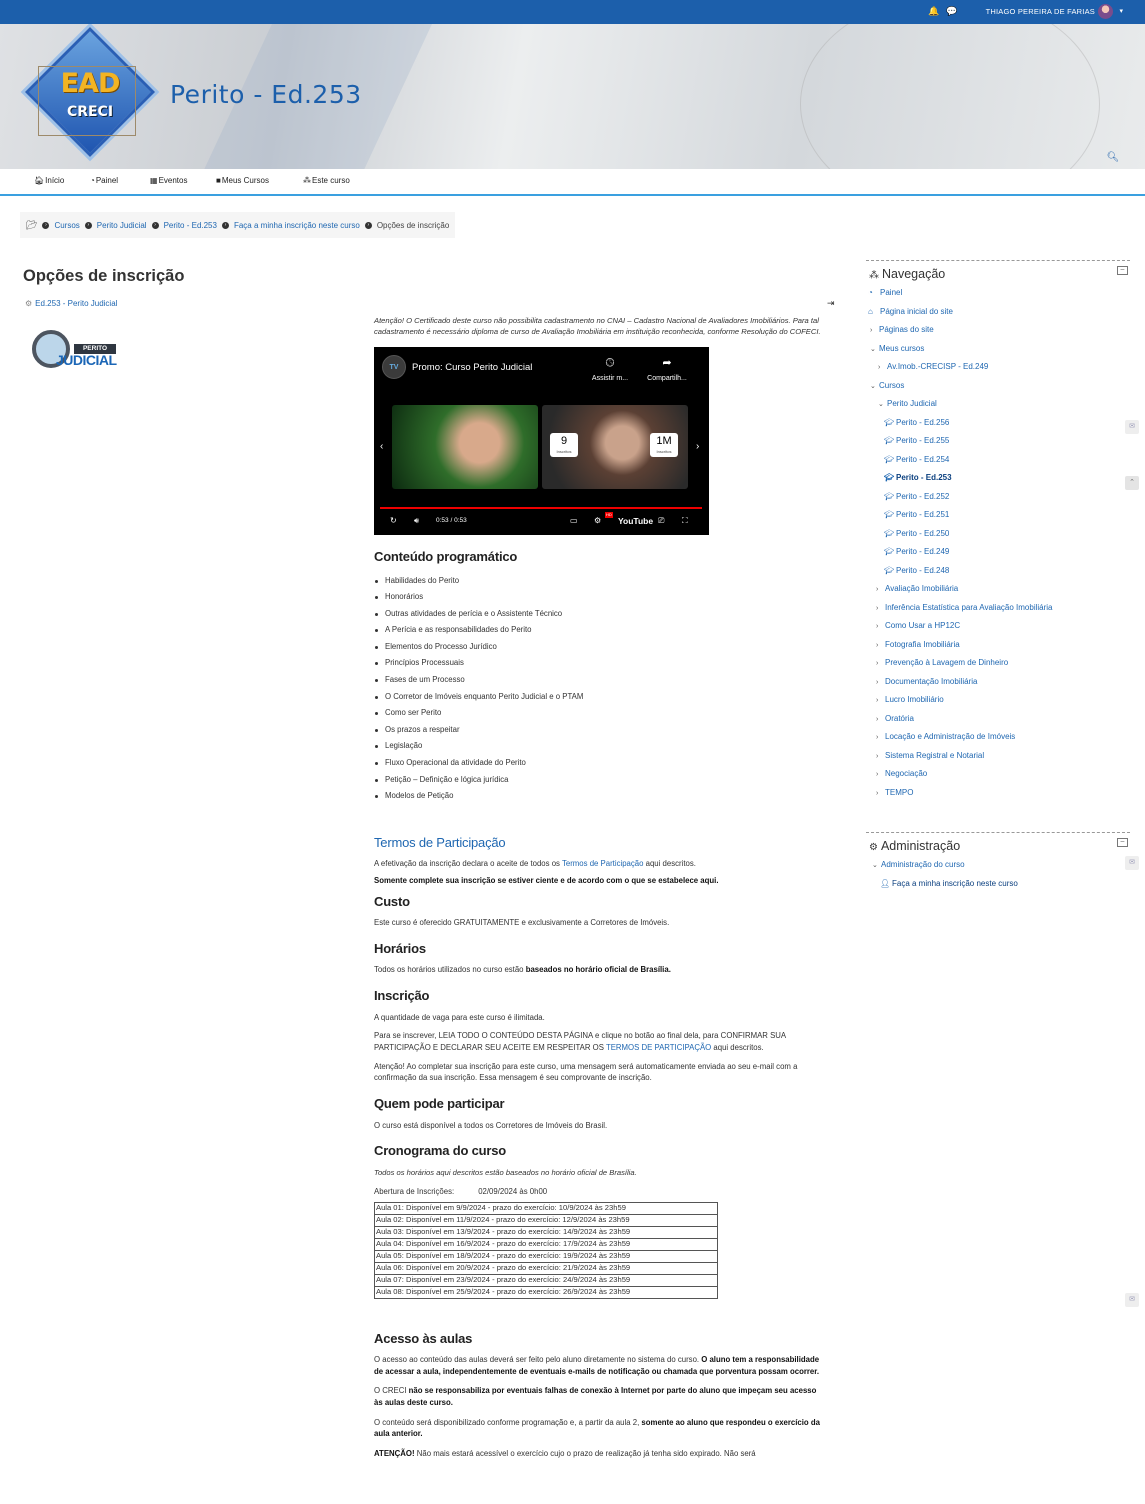 The height and width of the screenshot is (1504, 1145). What do you see at coordinates (998, 515) in the screenshot?
I see `tree-item: 🎓︎ Perito - Ed.251` at bounding box center [998, 515].